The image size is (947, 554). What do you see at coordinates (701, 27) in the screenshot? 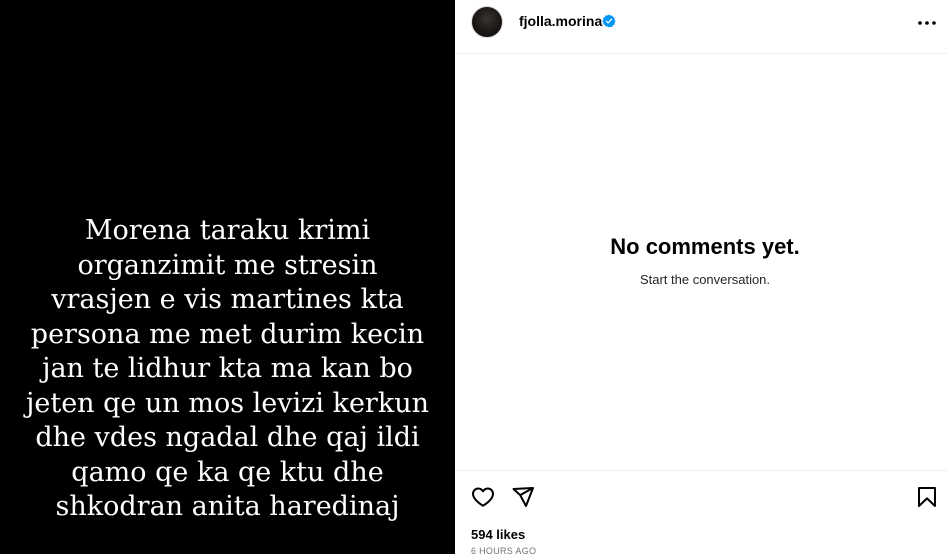
I see `post-header: fjolla.morina` at bounding box center [701, 27].